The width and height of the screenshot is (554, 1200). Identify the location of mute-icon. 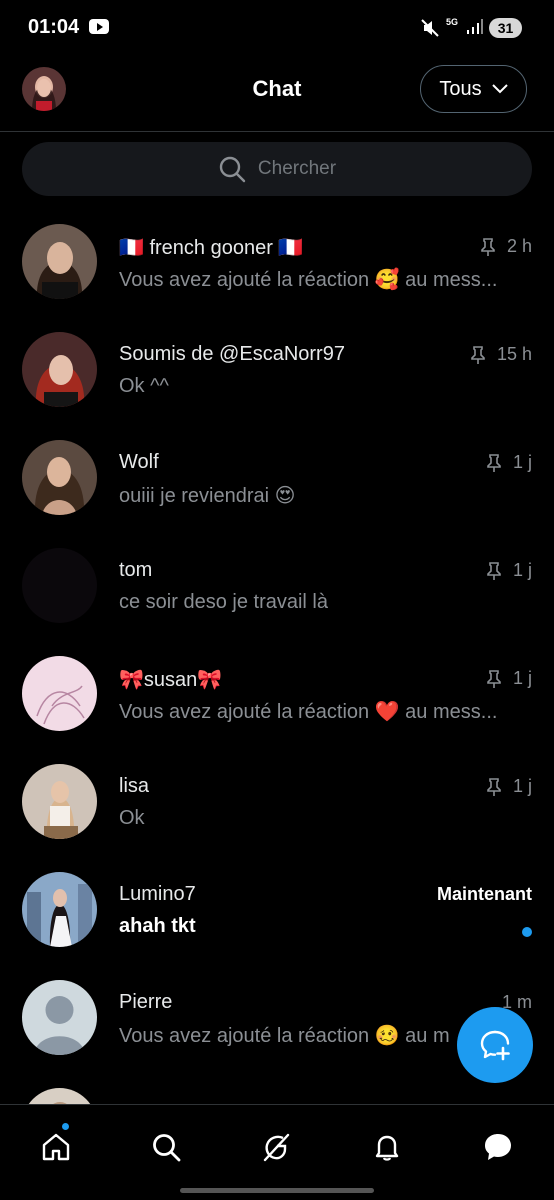
(430, 28).